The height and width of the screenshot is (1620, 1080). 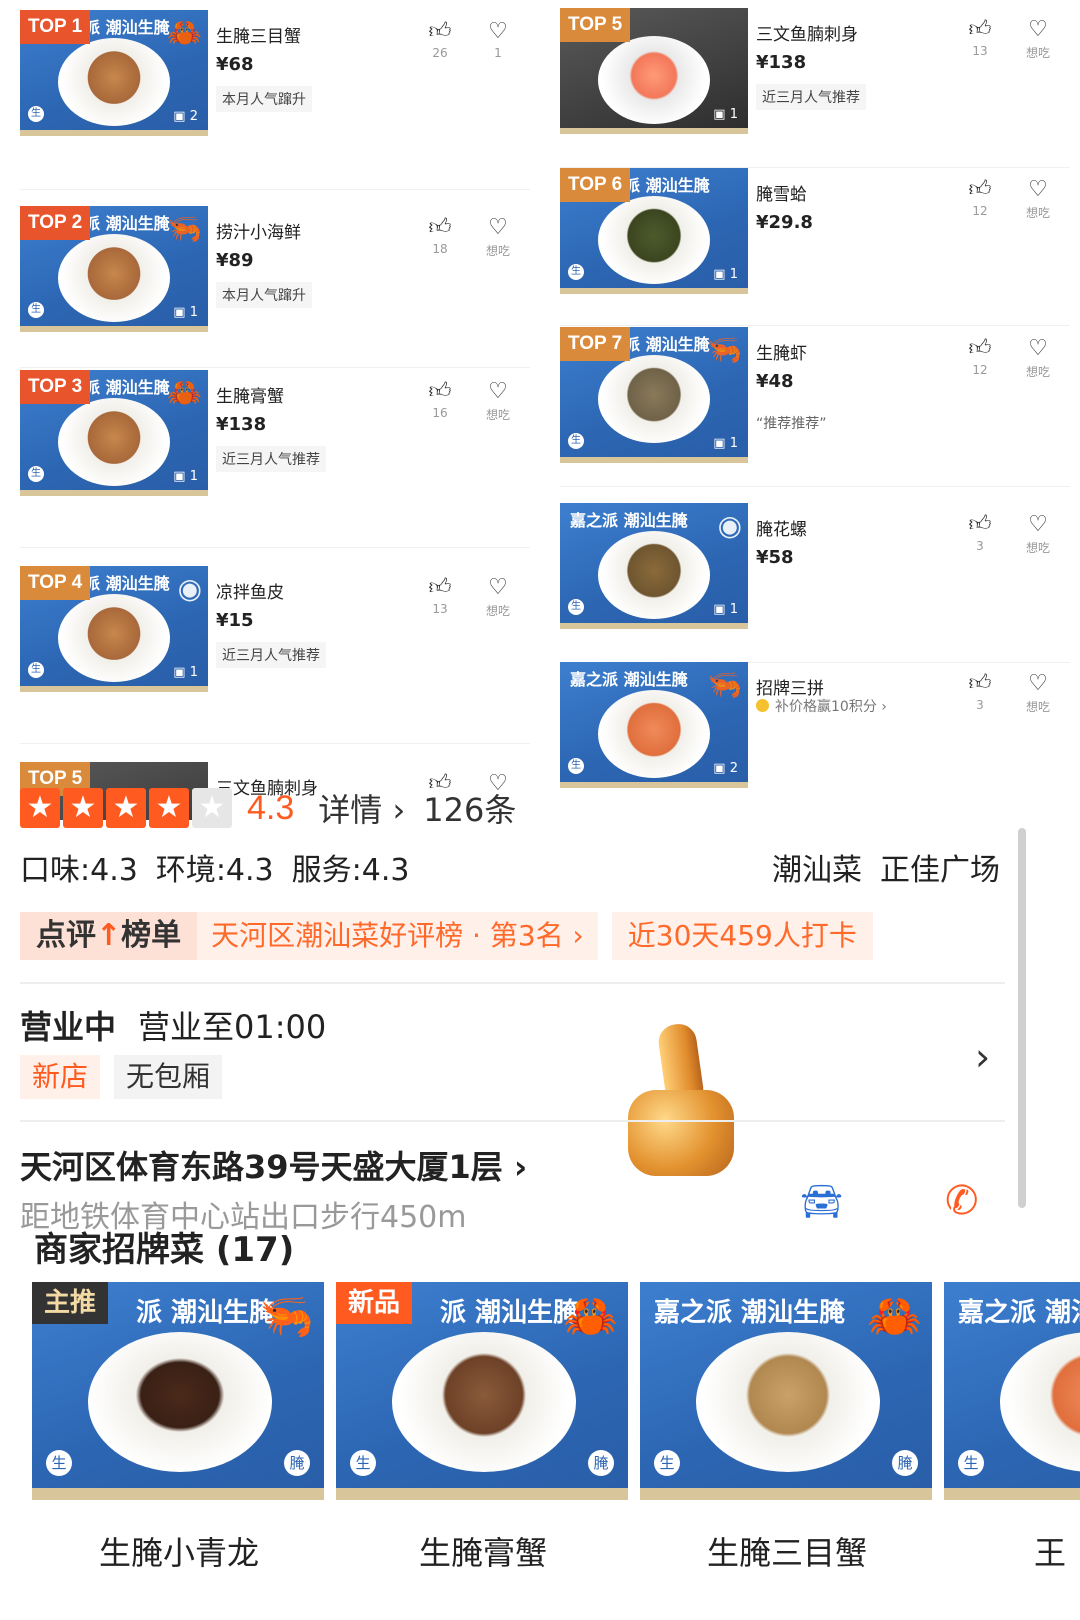 I want to click on dish-name: 捞汁小海鲜, so click(x=258, y=233).